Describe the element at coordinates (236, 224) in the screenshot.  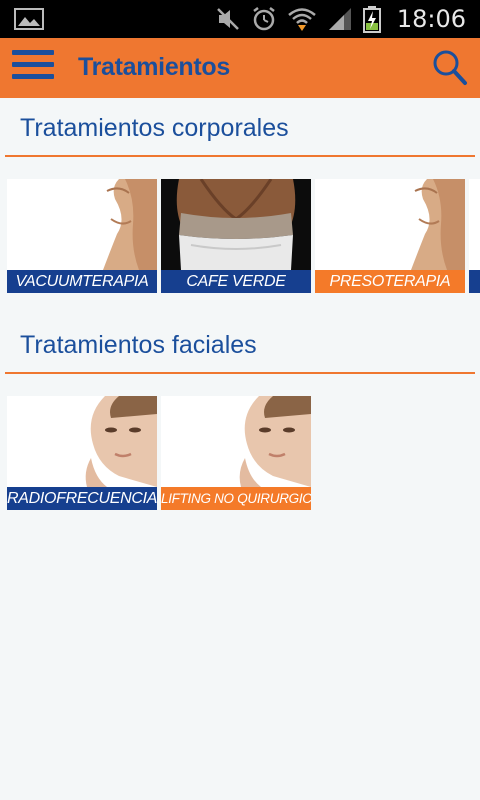
I see `waist-photo` at that location.